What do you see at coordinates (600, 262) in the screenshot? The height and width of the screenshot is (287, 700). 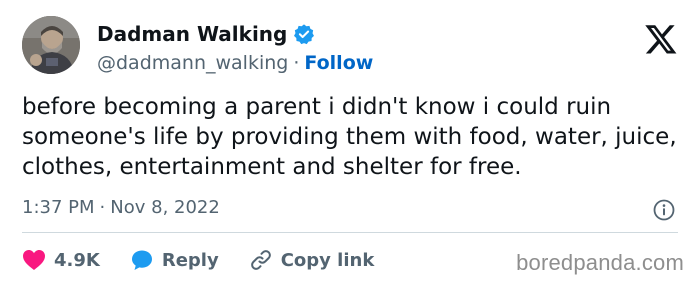 I see `boredpanda-watermark: boredpanda.com` at bounding box center [600, 262].